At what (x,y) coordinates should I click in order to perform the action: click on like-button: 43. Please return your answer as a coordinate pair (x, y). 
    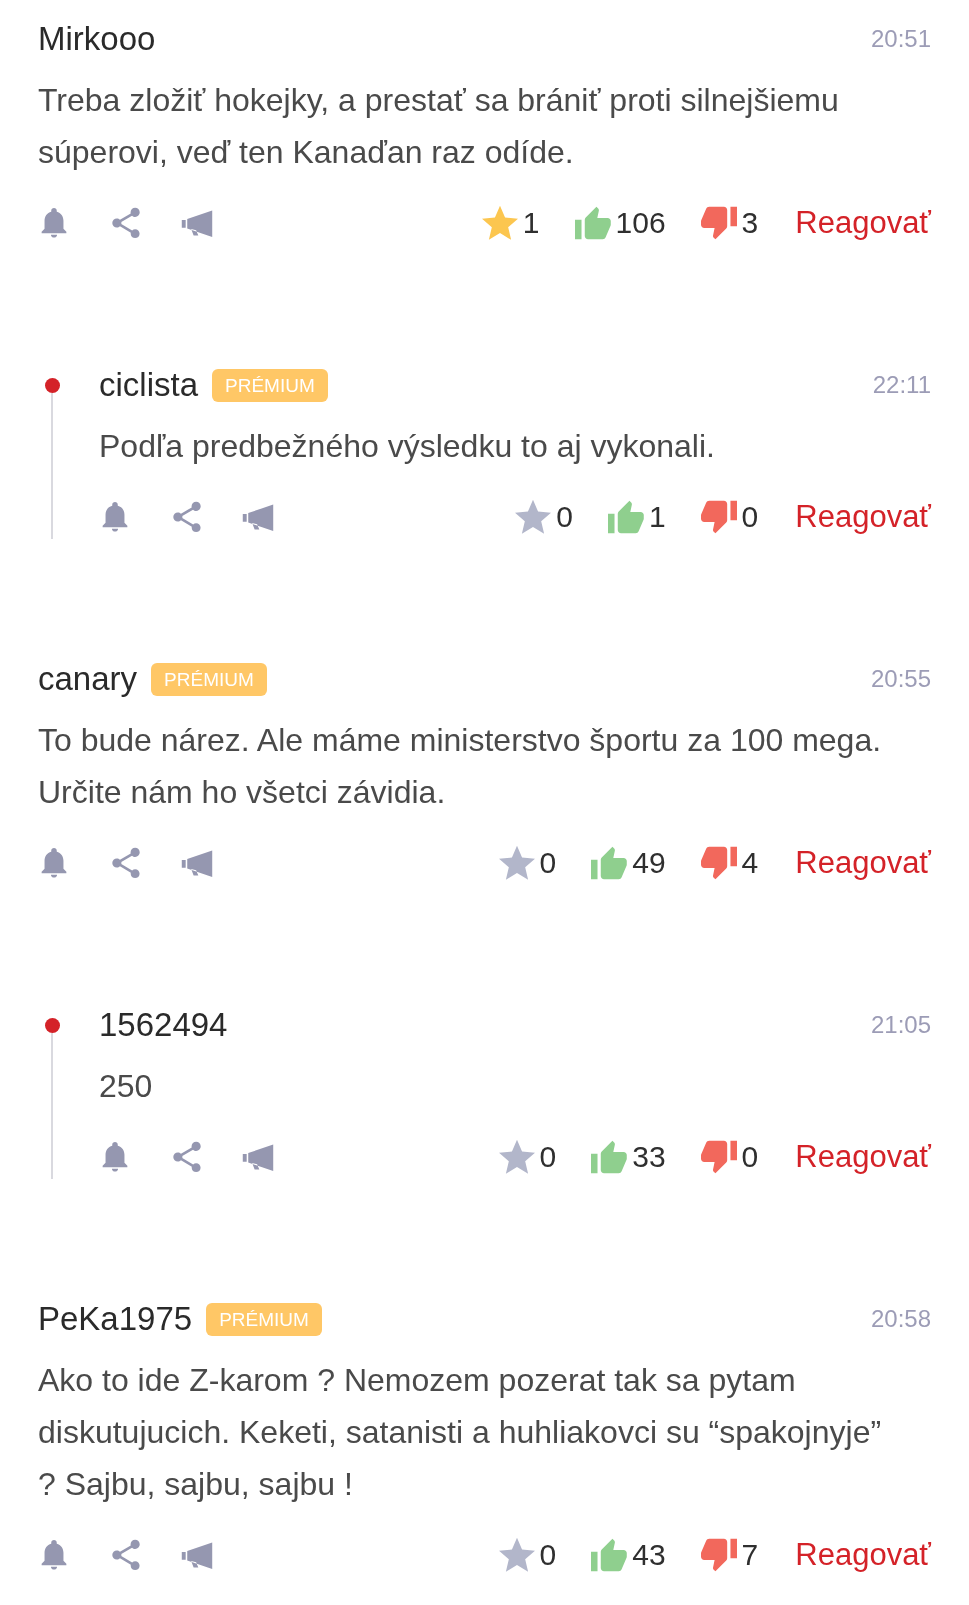
    Looking at the image, I should click on (628, 1555).